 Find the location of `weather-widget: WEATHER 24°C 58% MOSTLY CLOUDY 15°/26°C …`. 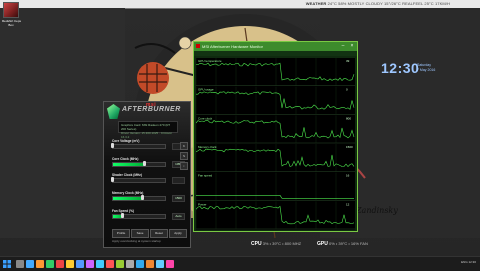

weather-widget: WEATHER 24°C 58% MOSTLY CLOUDY 15°/26°C … is located at coordinates (378, 3).